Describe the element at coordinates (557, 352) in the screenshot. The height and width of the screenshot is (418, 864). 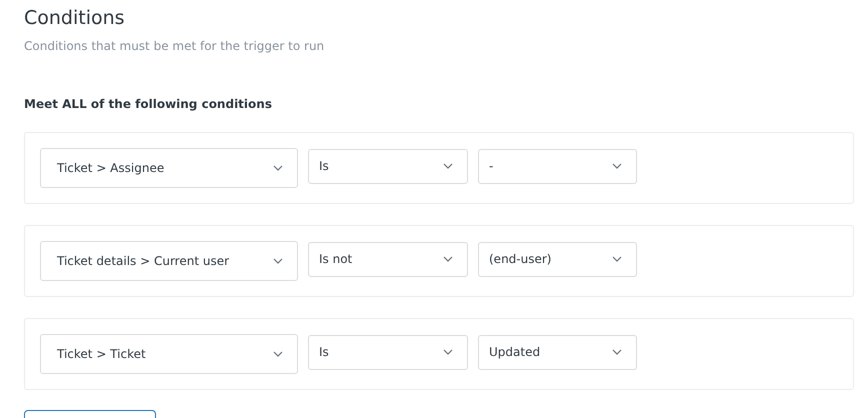
I see `value-select: Updated` at that location.